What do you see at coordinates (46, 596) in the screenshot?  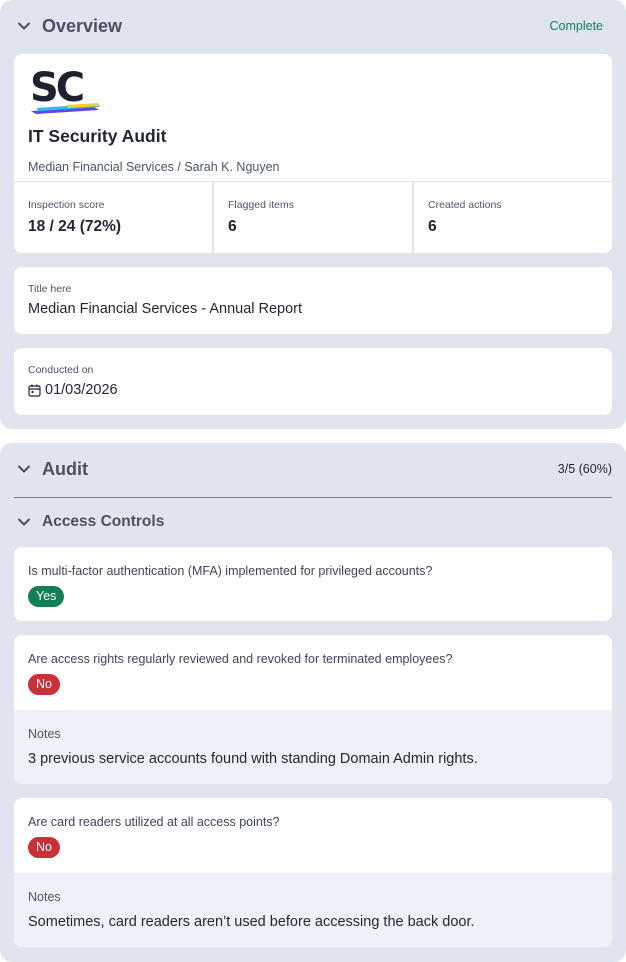 I see `answer-yes-badge: Yes` at bounding box center [46, 596].